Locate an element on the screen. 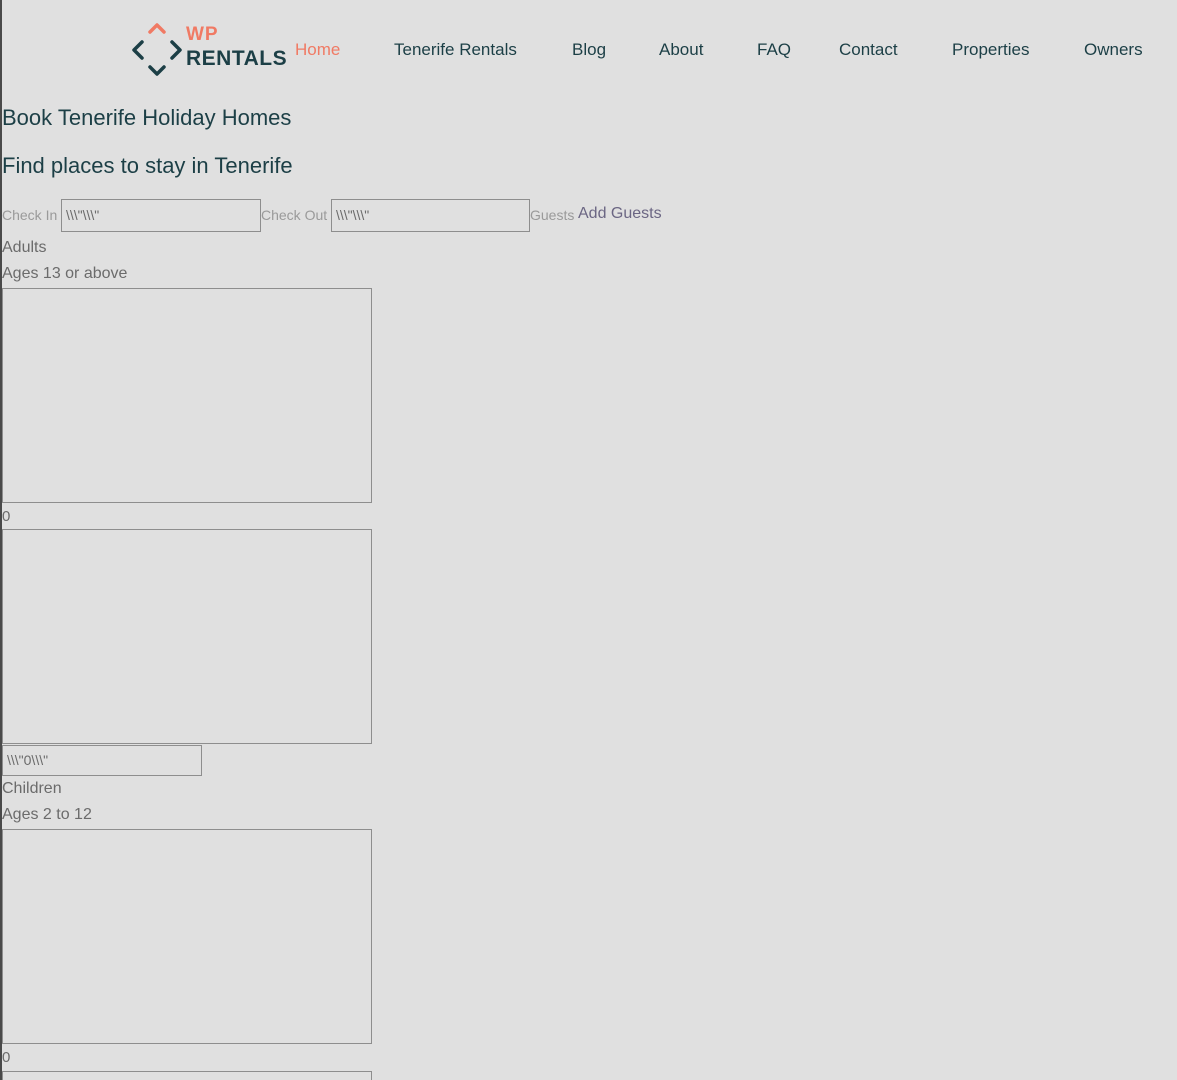  children-hint: Ages 2 to 12 is located at coordinates (47, 814).